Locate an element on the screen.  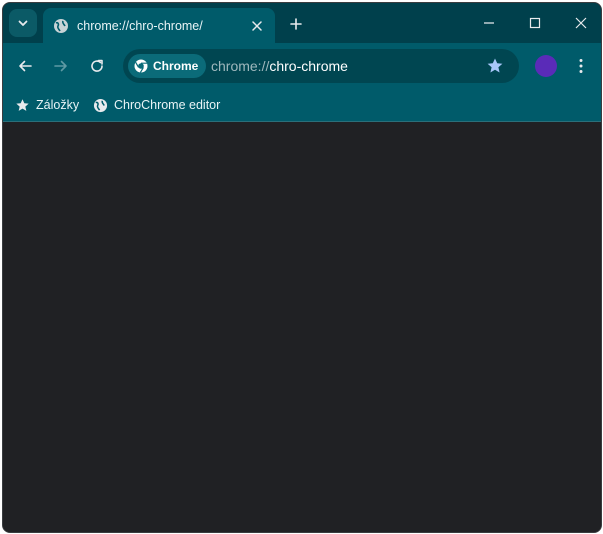
close-icon is located at coordinates (581, 23).